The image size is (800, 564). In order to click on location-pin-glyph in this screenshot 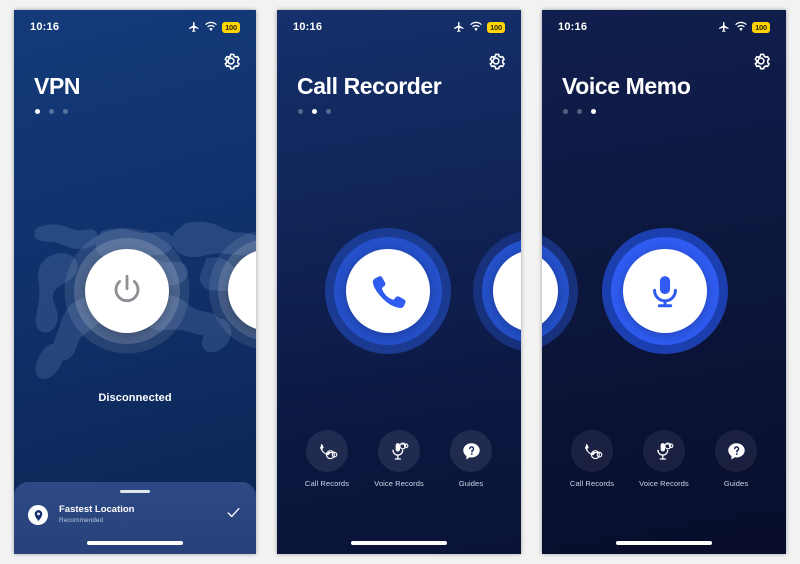, I will do `click(38, 515)`.